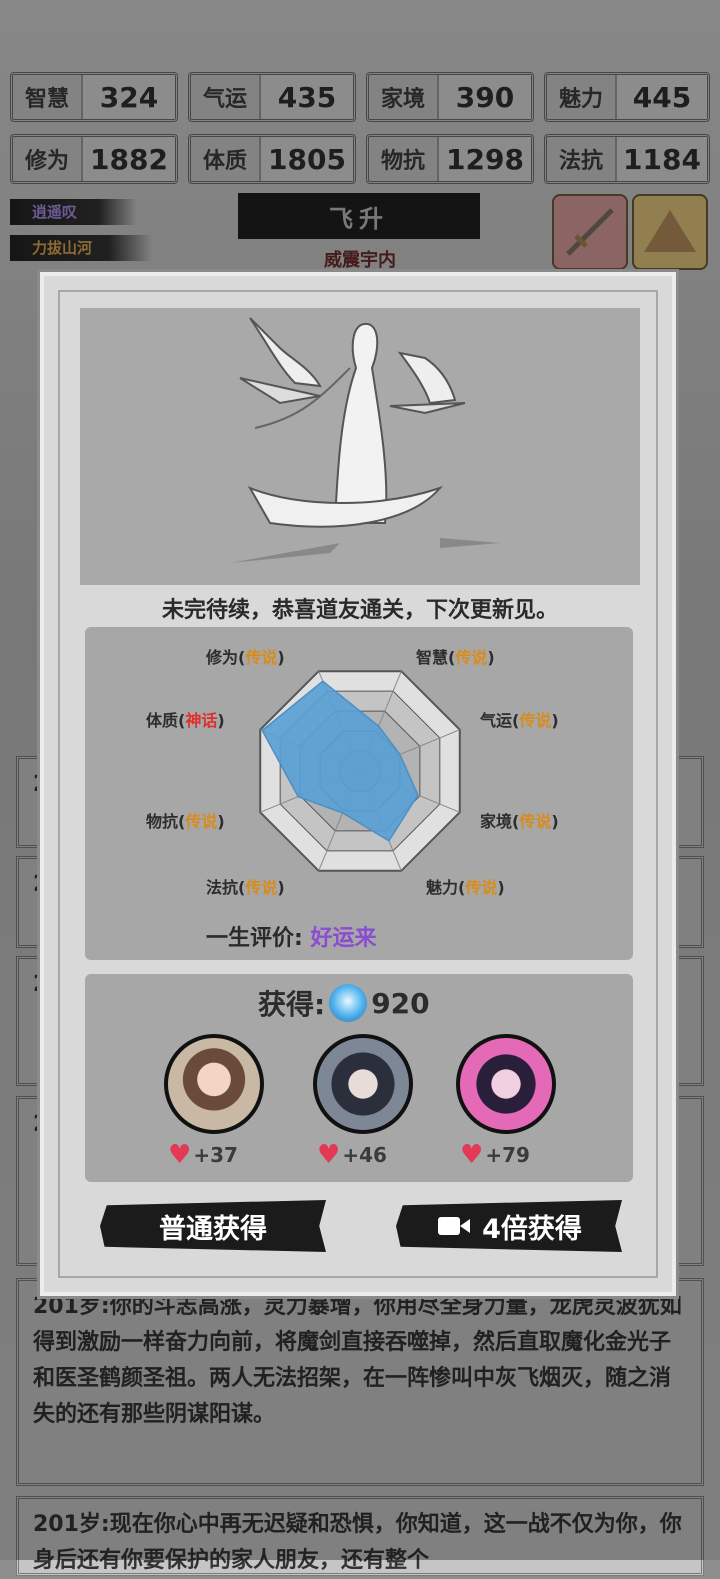 The height and width of the screenshot is (1579, 720). What do you see at coordinates (364, 1155) in the screenshot?
I see `affinity-value: +46` at bounding box center [364, 1155].